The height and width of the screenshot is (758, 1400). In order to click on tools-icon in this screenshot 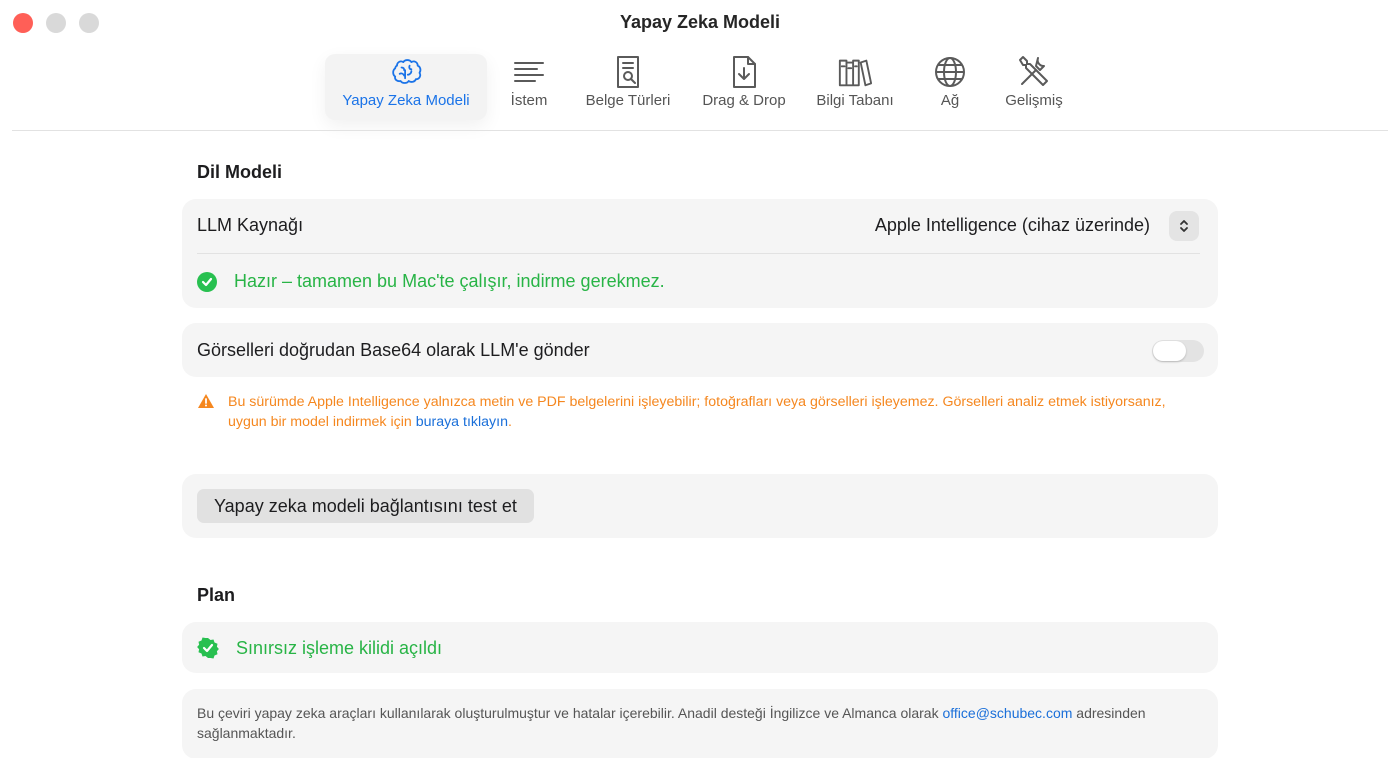, I will do `click(1034, 72)`.